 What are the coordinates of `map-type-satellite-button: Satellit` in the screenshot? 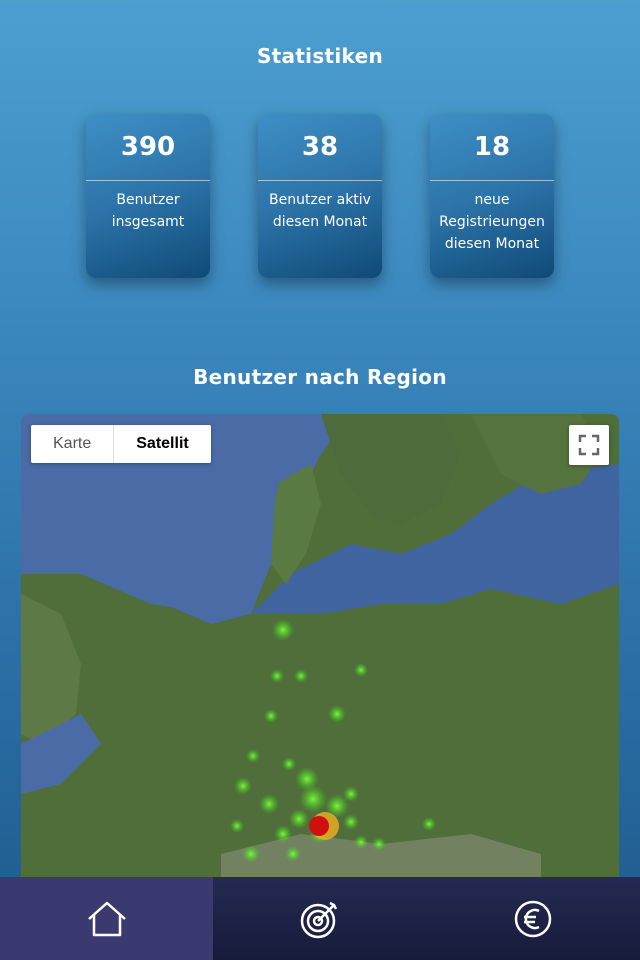 It's located at (161, 444).